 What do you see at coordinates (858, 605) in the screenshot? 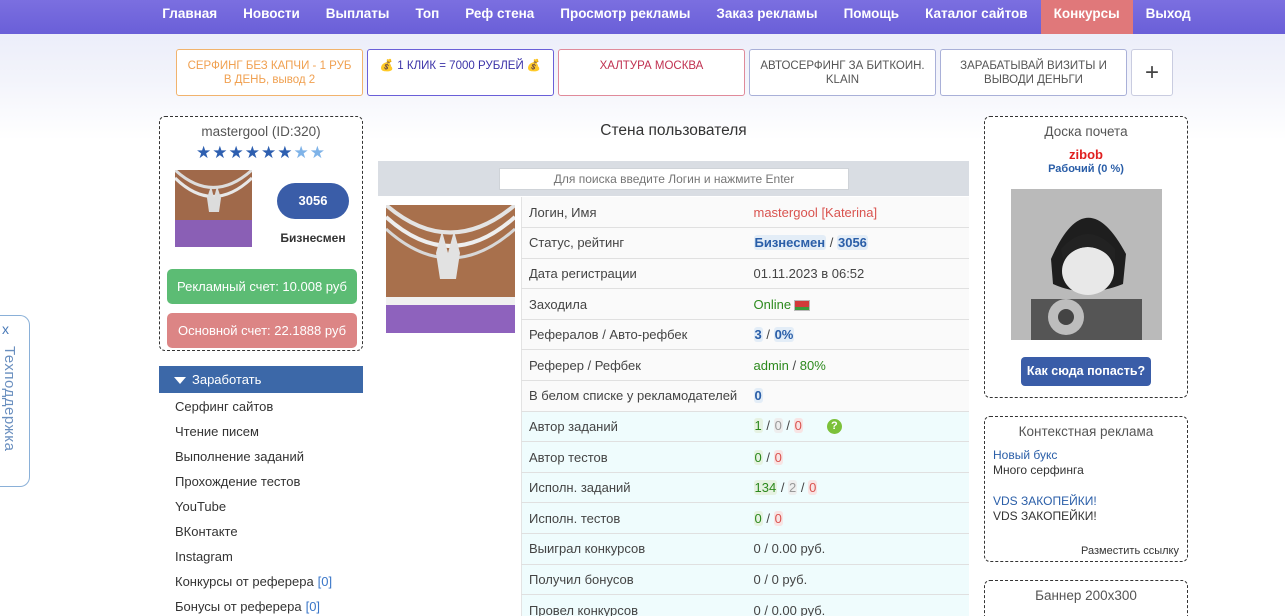
I see `contests-held: 0 / 0.00 руб.` at bounding box center [858, 605].